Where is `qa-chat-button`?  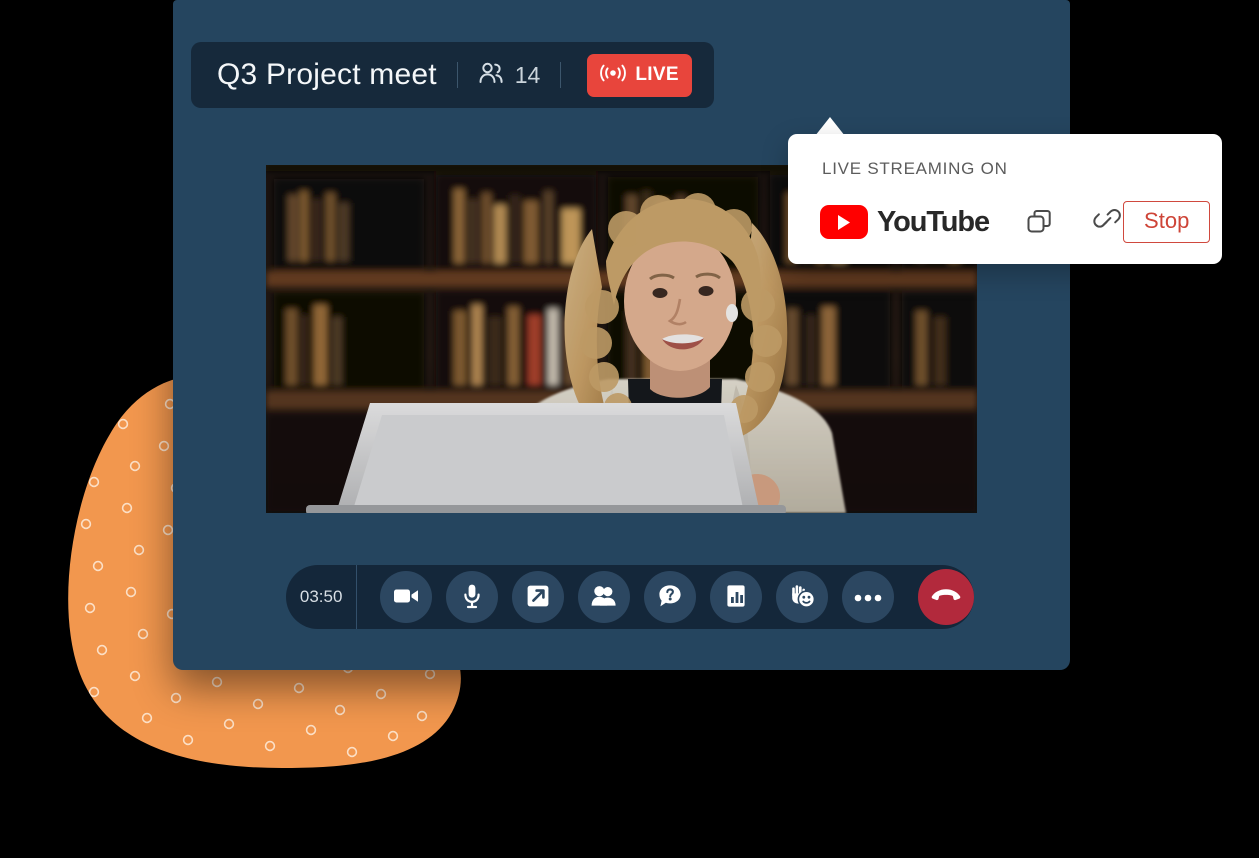 qa-chat-button is located at coordinates (670, 597).